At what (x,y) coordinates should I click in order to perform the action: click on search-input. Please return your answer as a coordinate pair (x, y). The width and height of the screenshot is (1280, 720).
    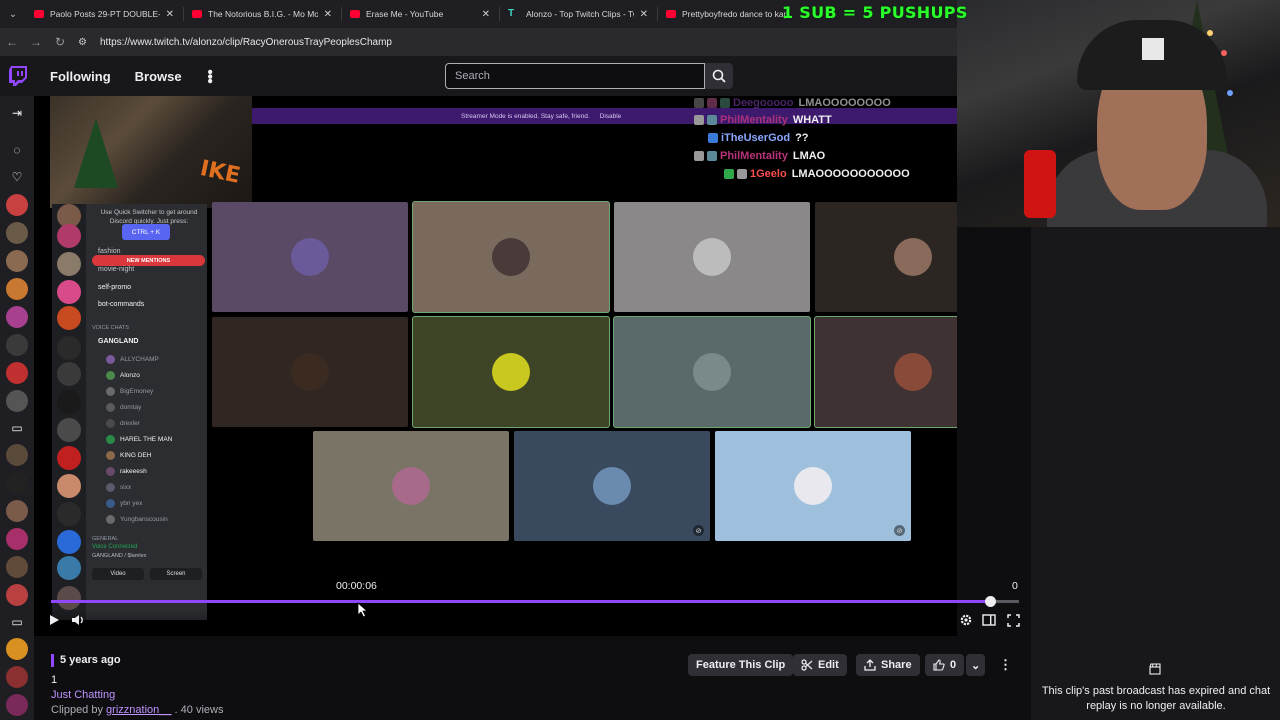
    Looking at the image, I should click on (575, 76).